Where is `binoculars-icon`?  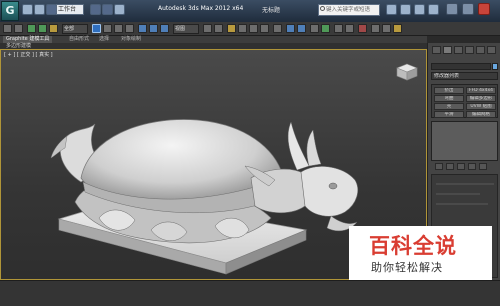
binoculars-icon is located at coordinates (391, 9).